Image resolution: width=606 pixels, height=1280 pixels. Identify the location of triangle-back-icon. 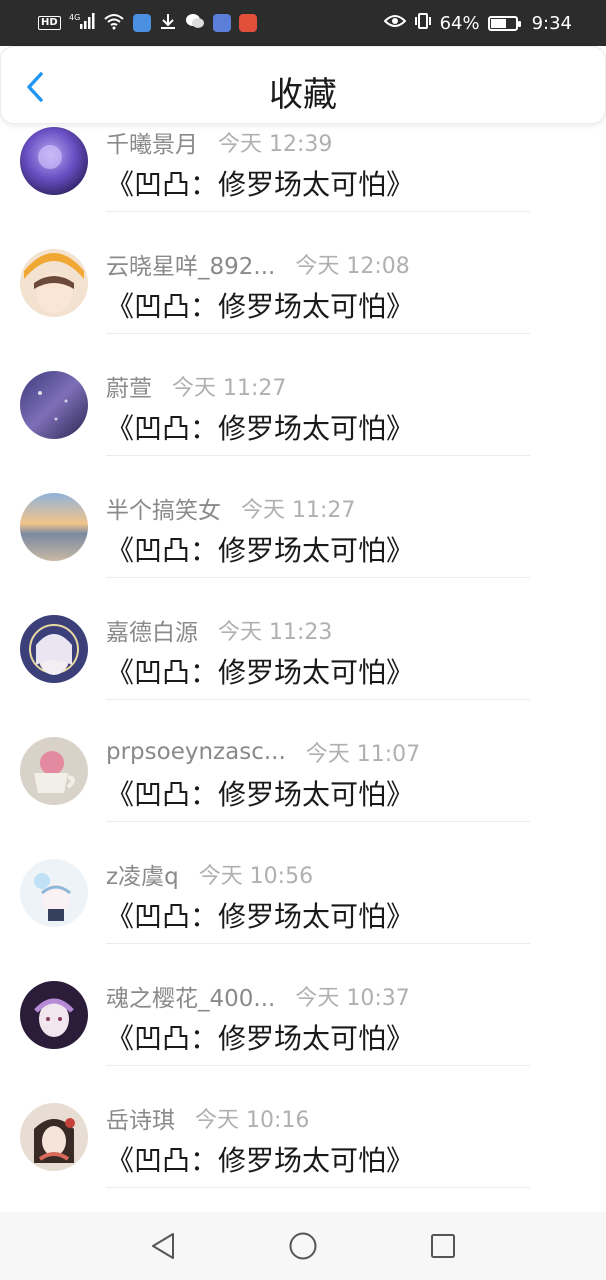
(163, 1246).